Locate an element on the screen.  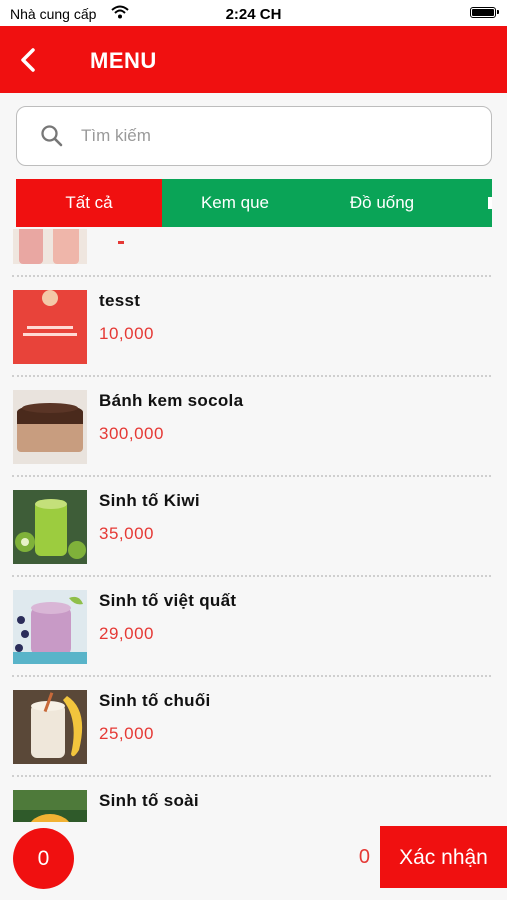
tab-overflow-hint is located at coordinates (490, 203).